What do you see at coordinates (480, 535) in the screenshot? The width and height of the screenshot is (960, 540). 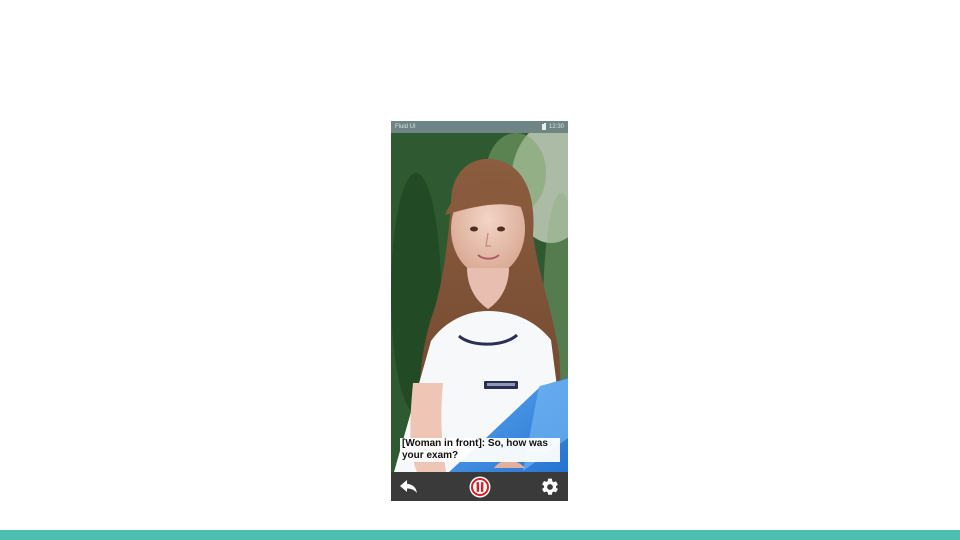 I see `accent-footer-bar` at bounding box center [480, 535].